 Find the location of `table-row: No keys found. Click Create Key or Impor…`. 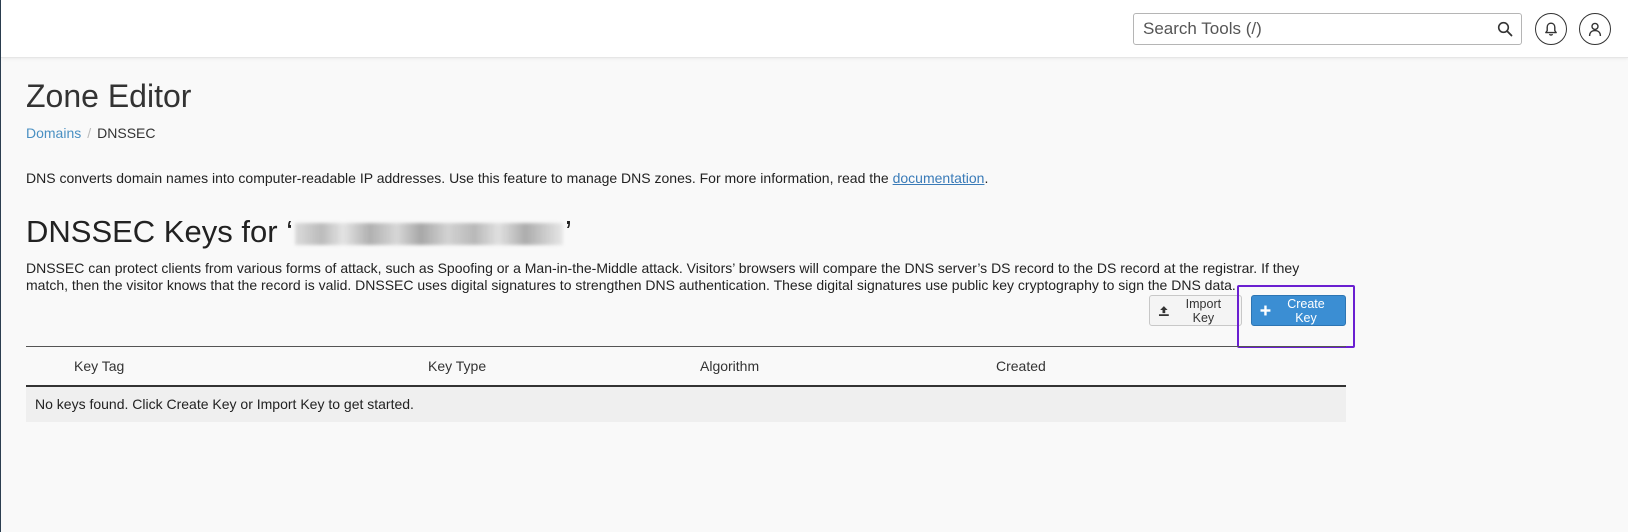

table-row: No keys found. Click Create Key or Impor… is located at coordinates (686, 403).